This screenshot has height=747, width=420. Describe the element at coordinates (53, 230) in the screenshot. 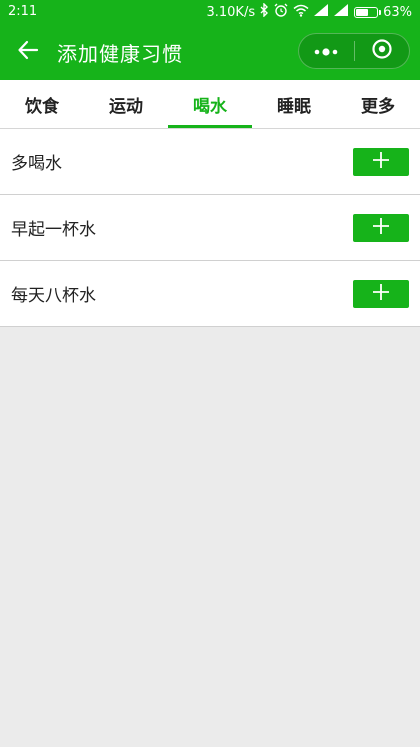

I see `habit-label: 早起一杯水` at that location.